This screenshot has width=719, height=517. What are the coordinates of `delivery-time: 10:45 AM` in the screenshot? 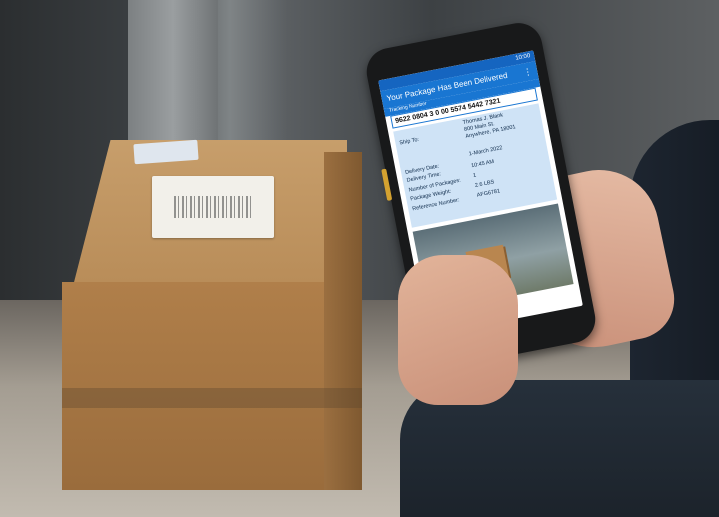 It's located at (482, 164).